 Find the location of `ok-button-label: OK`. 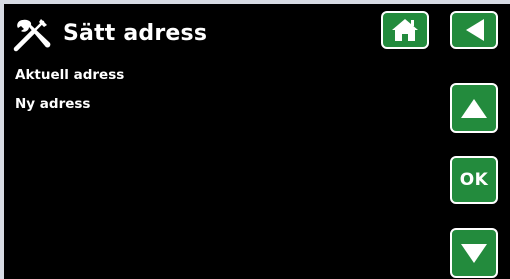

ok-button-label: OK is located at coordinates (474, 180).